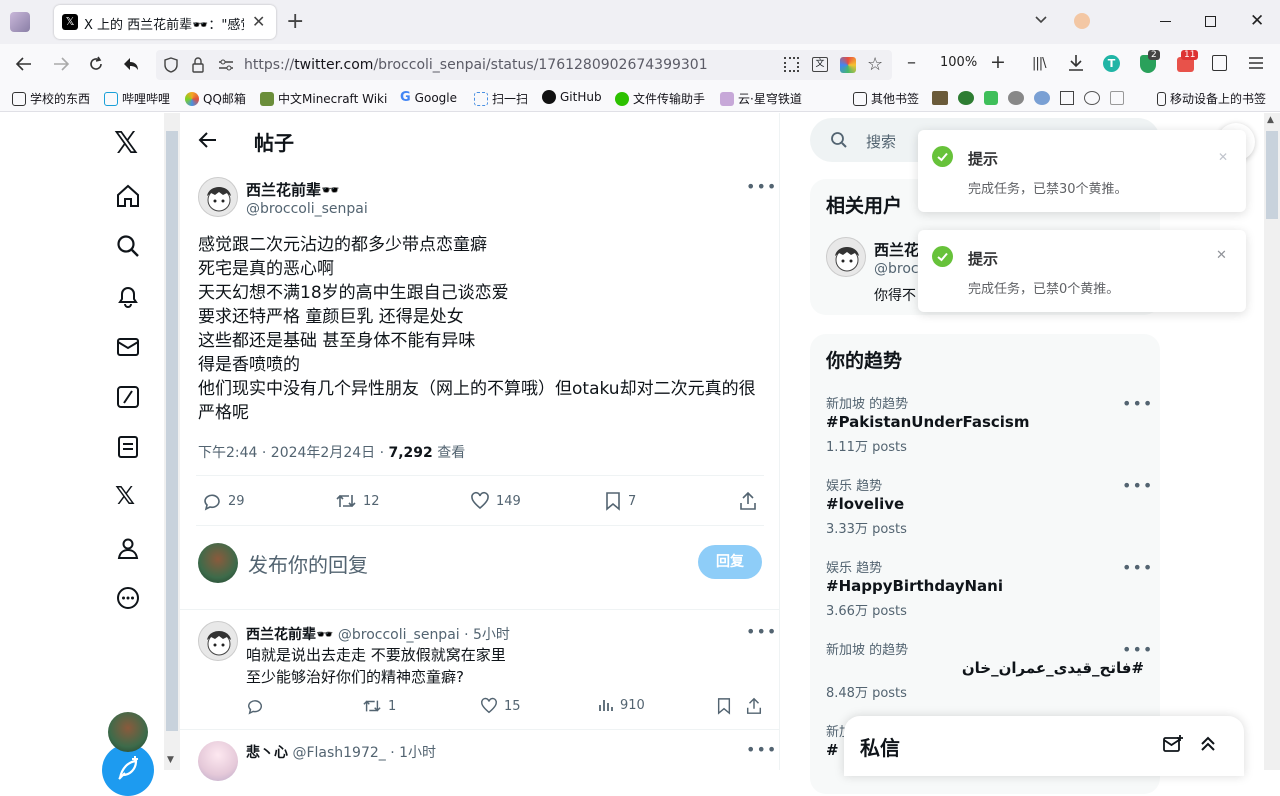  What do you see at coordinates (1270, 120) in the screenshot?
I see `scroll-up-arrow-icon: ▲` at bounding box center [1270, 120].